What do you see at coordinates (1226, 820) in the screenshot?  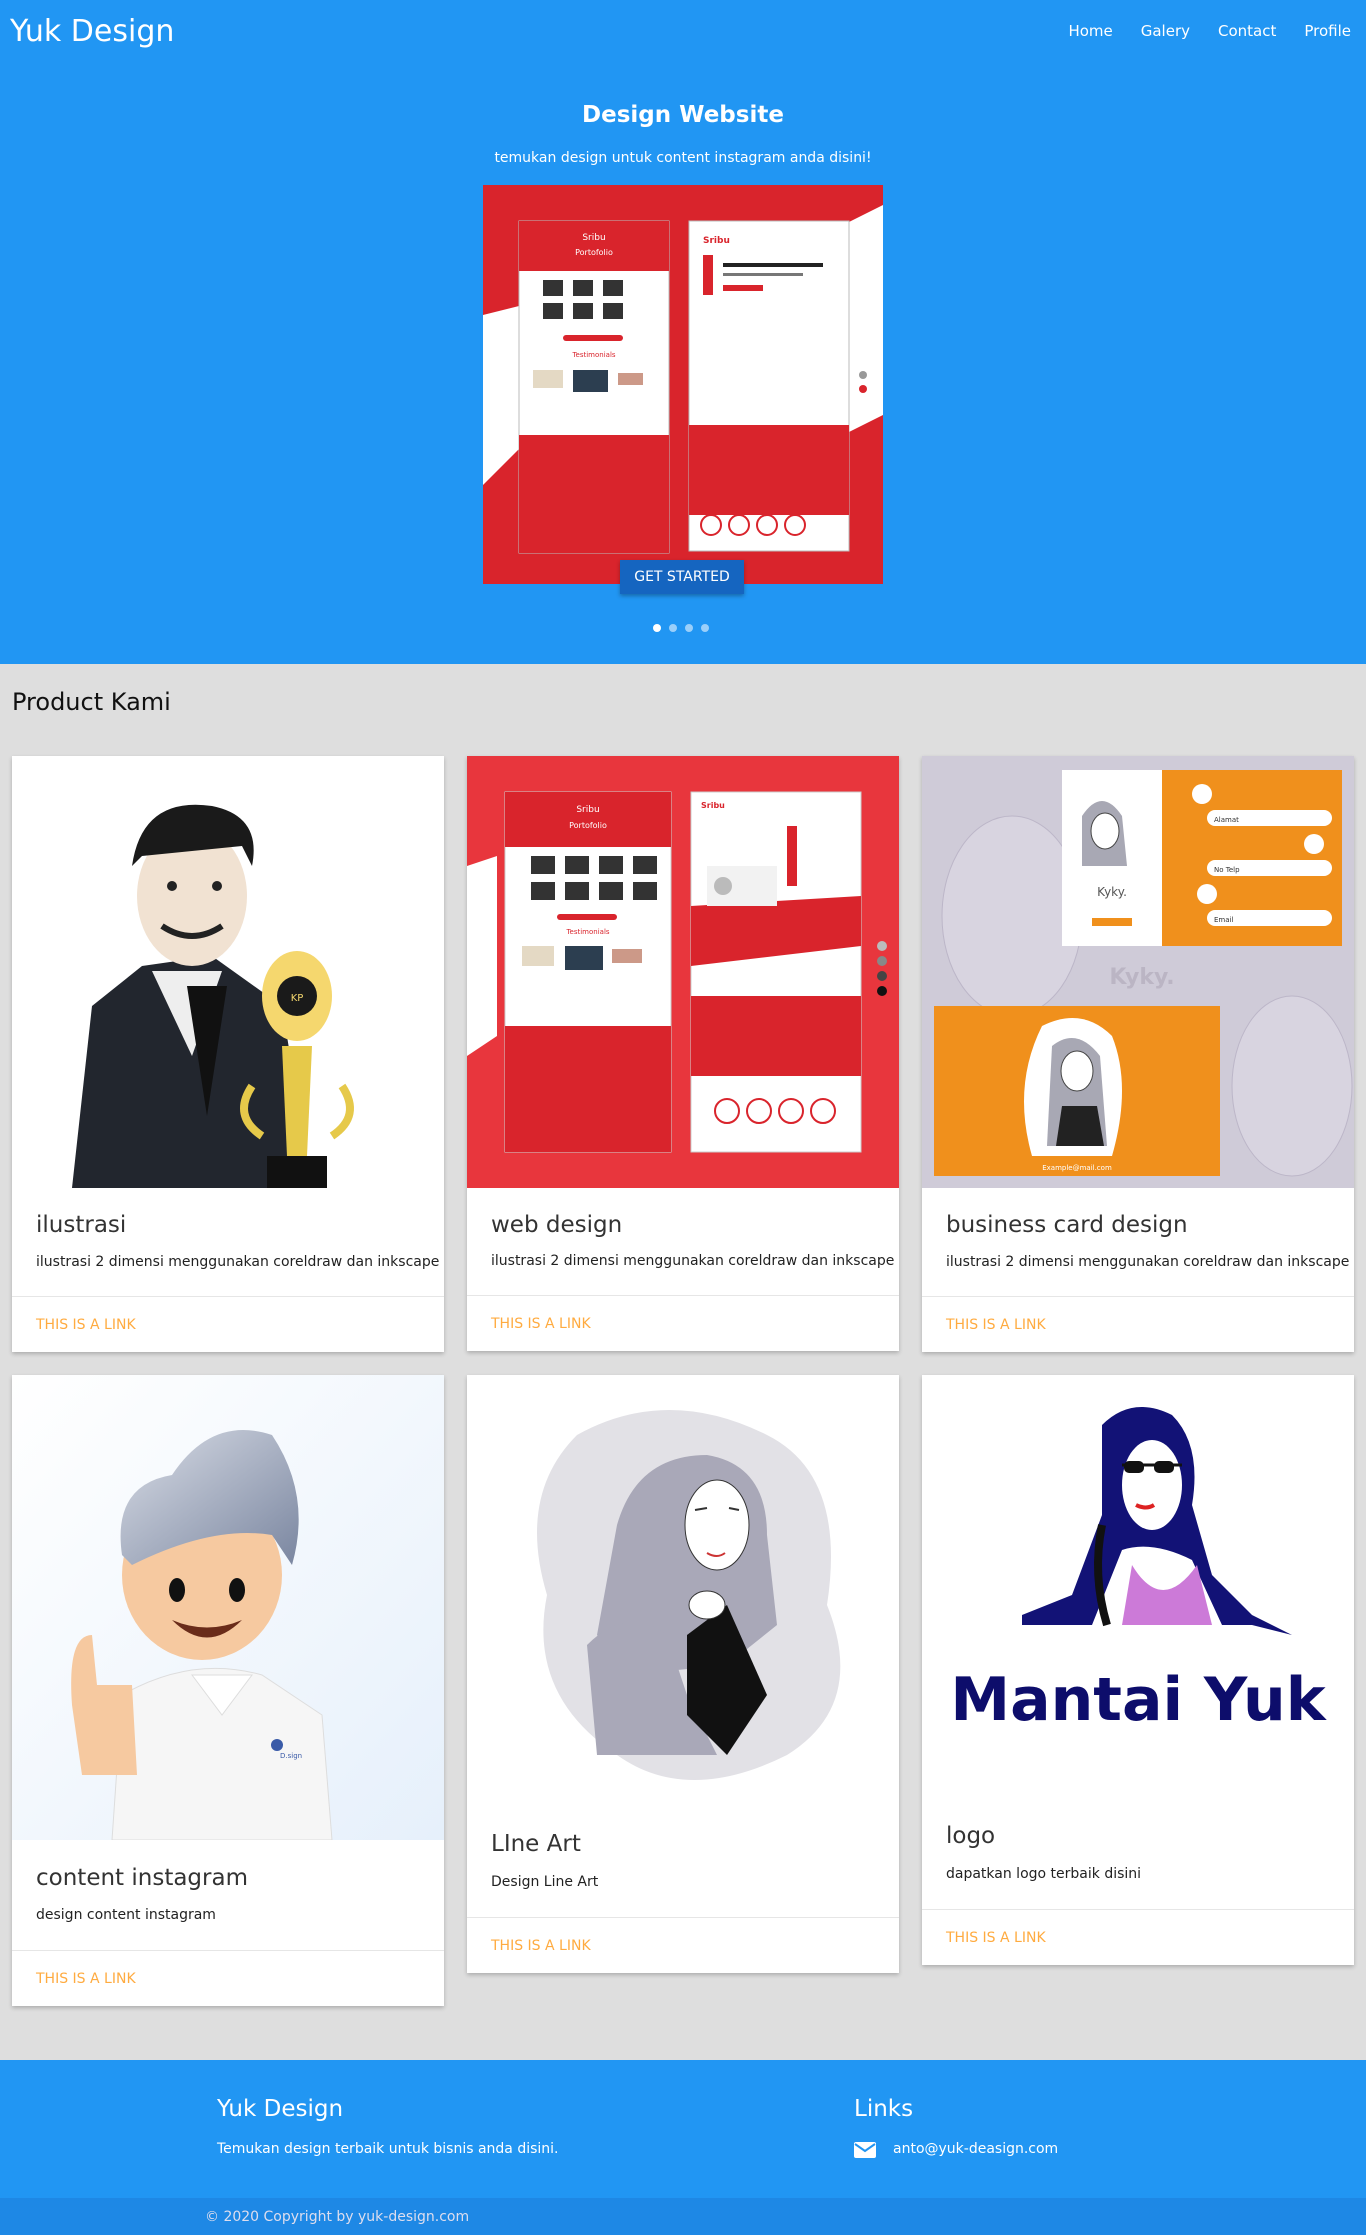 I see `svg-text: Alamat` at bounding box center [1226, 820].